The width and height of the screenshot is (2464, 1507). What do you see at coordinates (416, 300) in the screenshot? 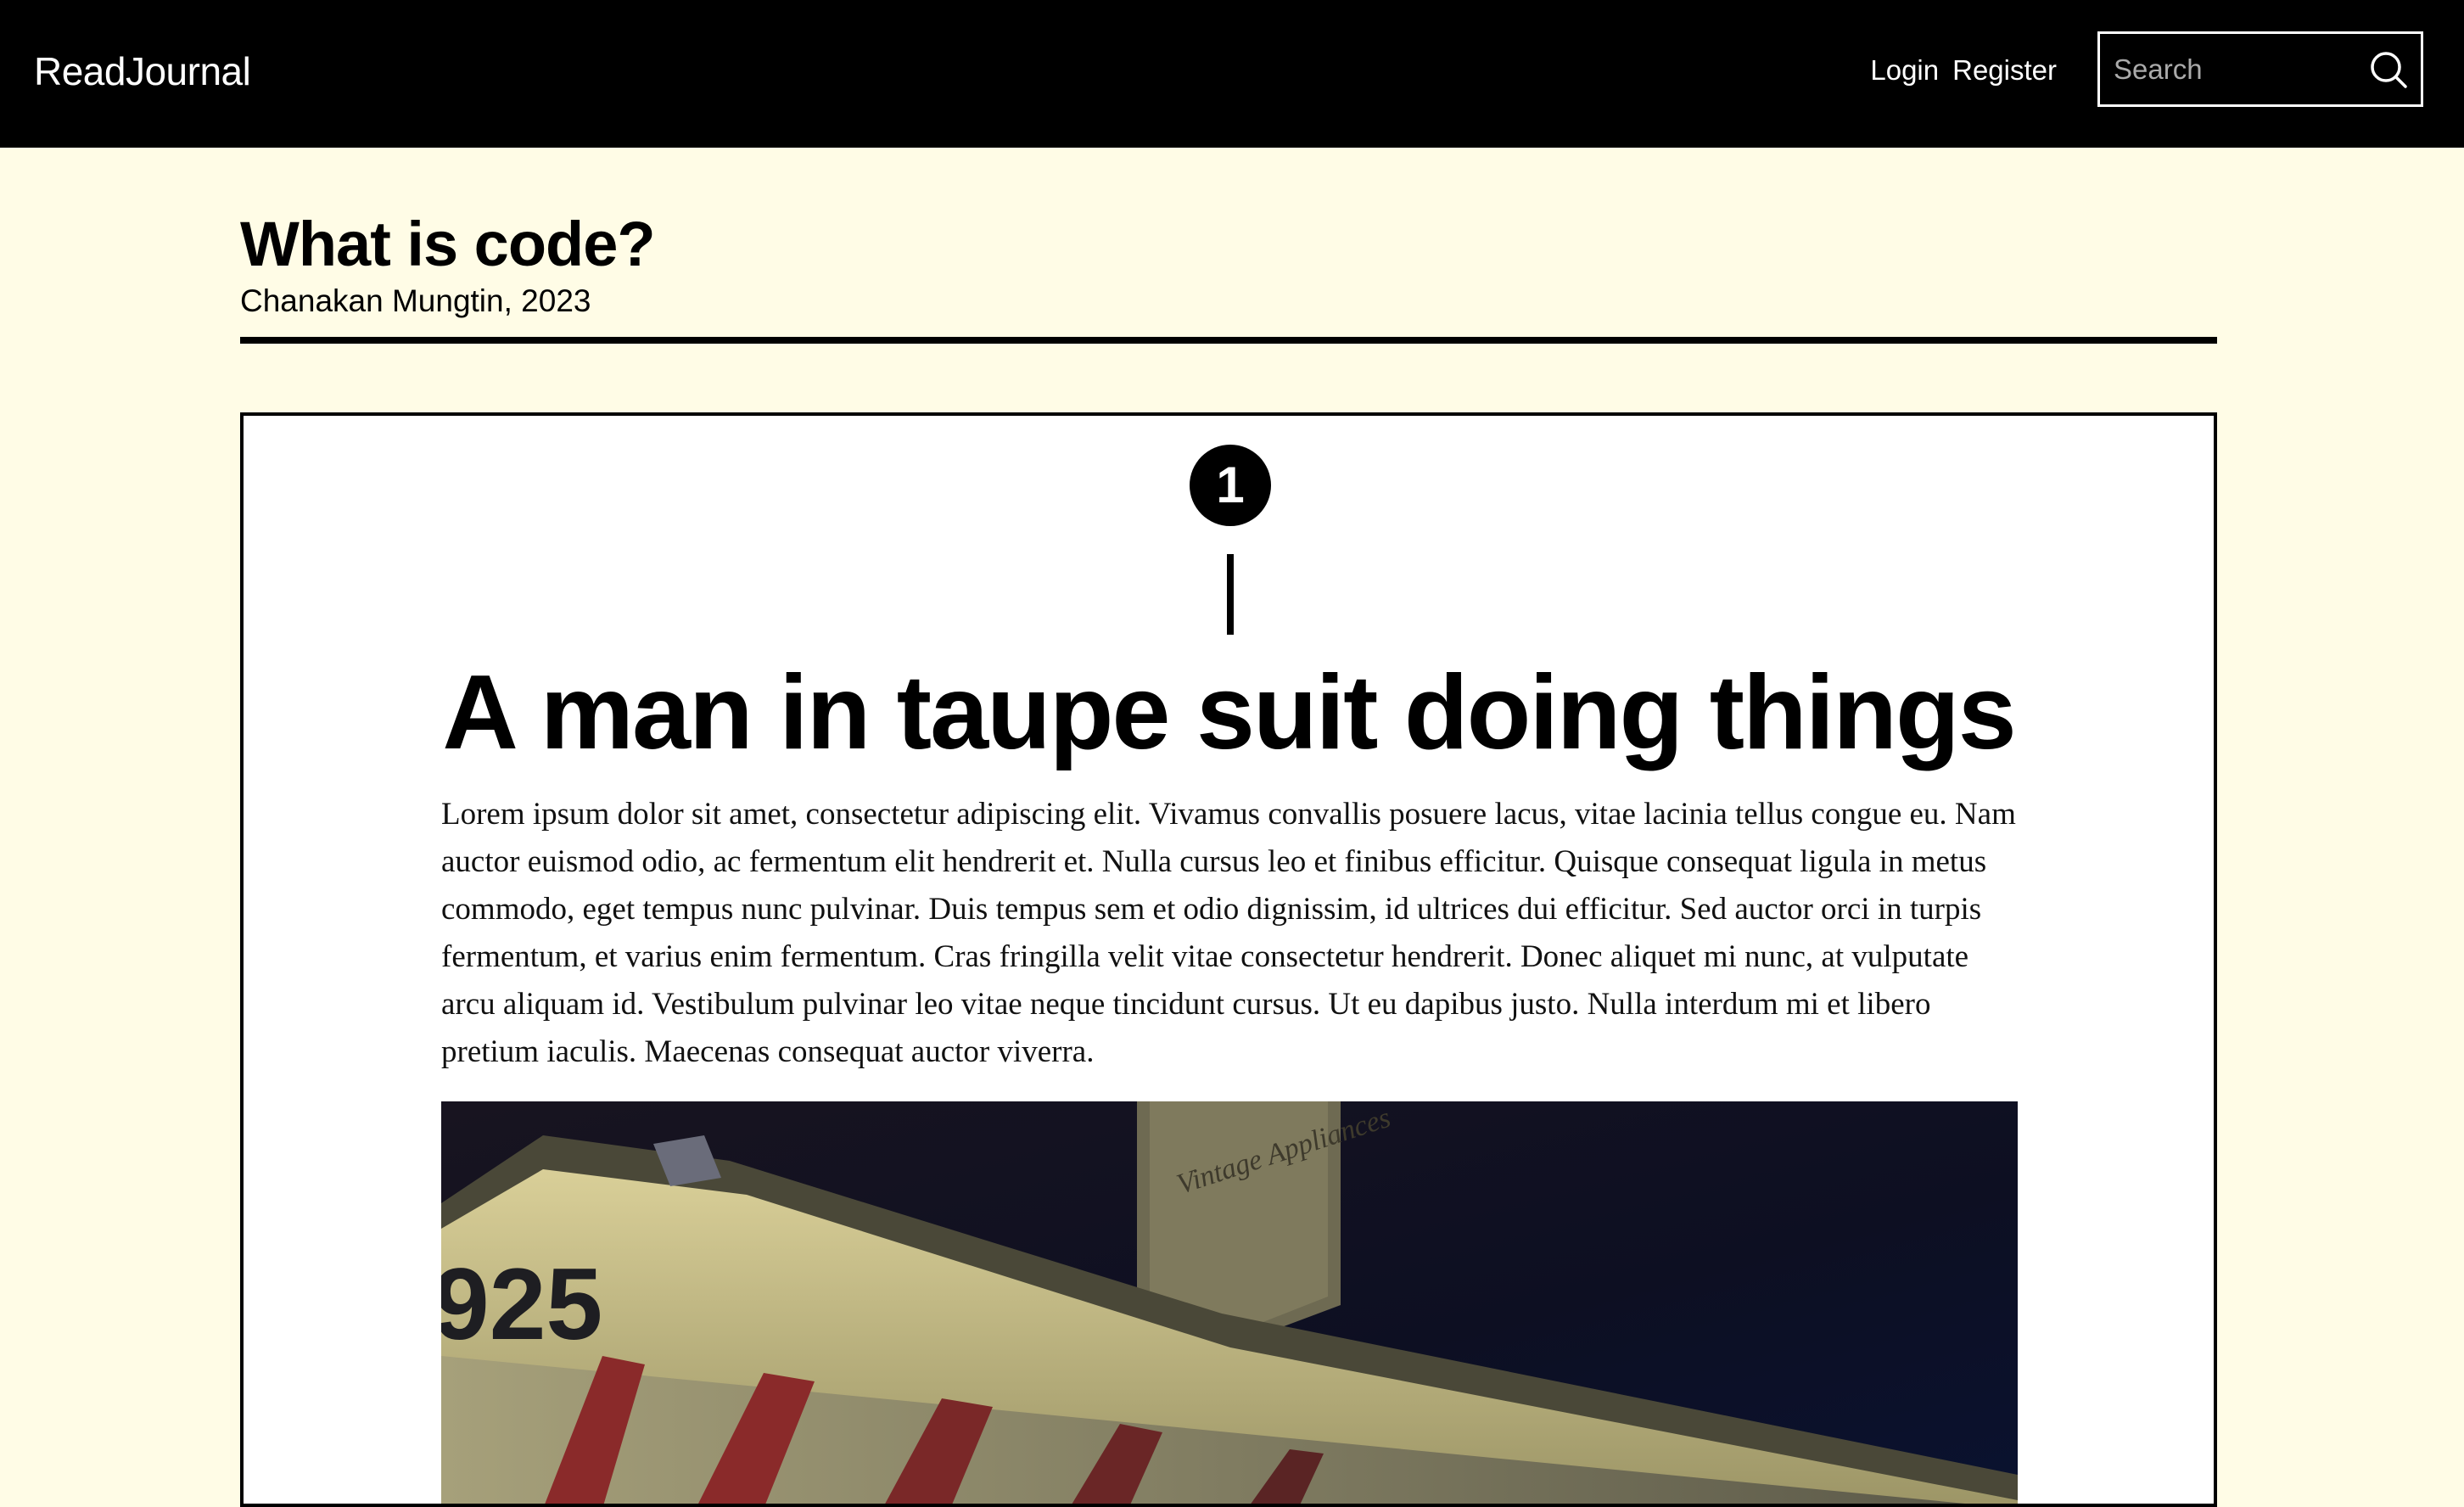
I see `author-byline: Chanakan Mungtin, 2023` at bounding box center [416, 300].